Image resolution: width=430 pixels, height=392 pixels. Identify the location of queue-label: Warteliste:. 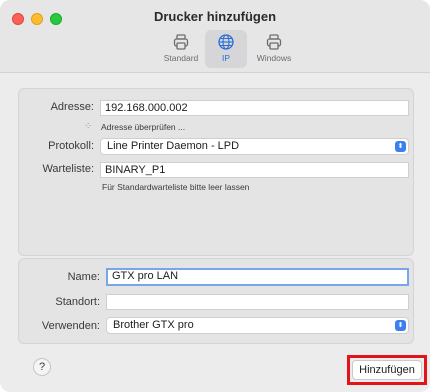
(68, 169).